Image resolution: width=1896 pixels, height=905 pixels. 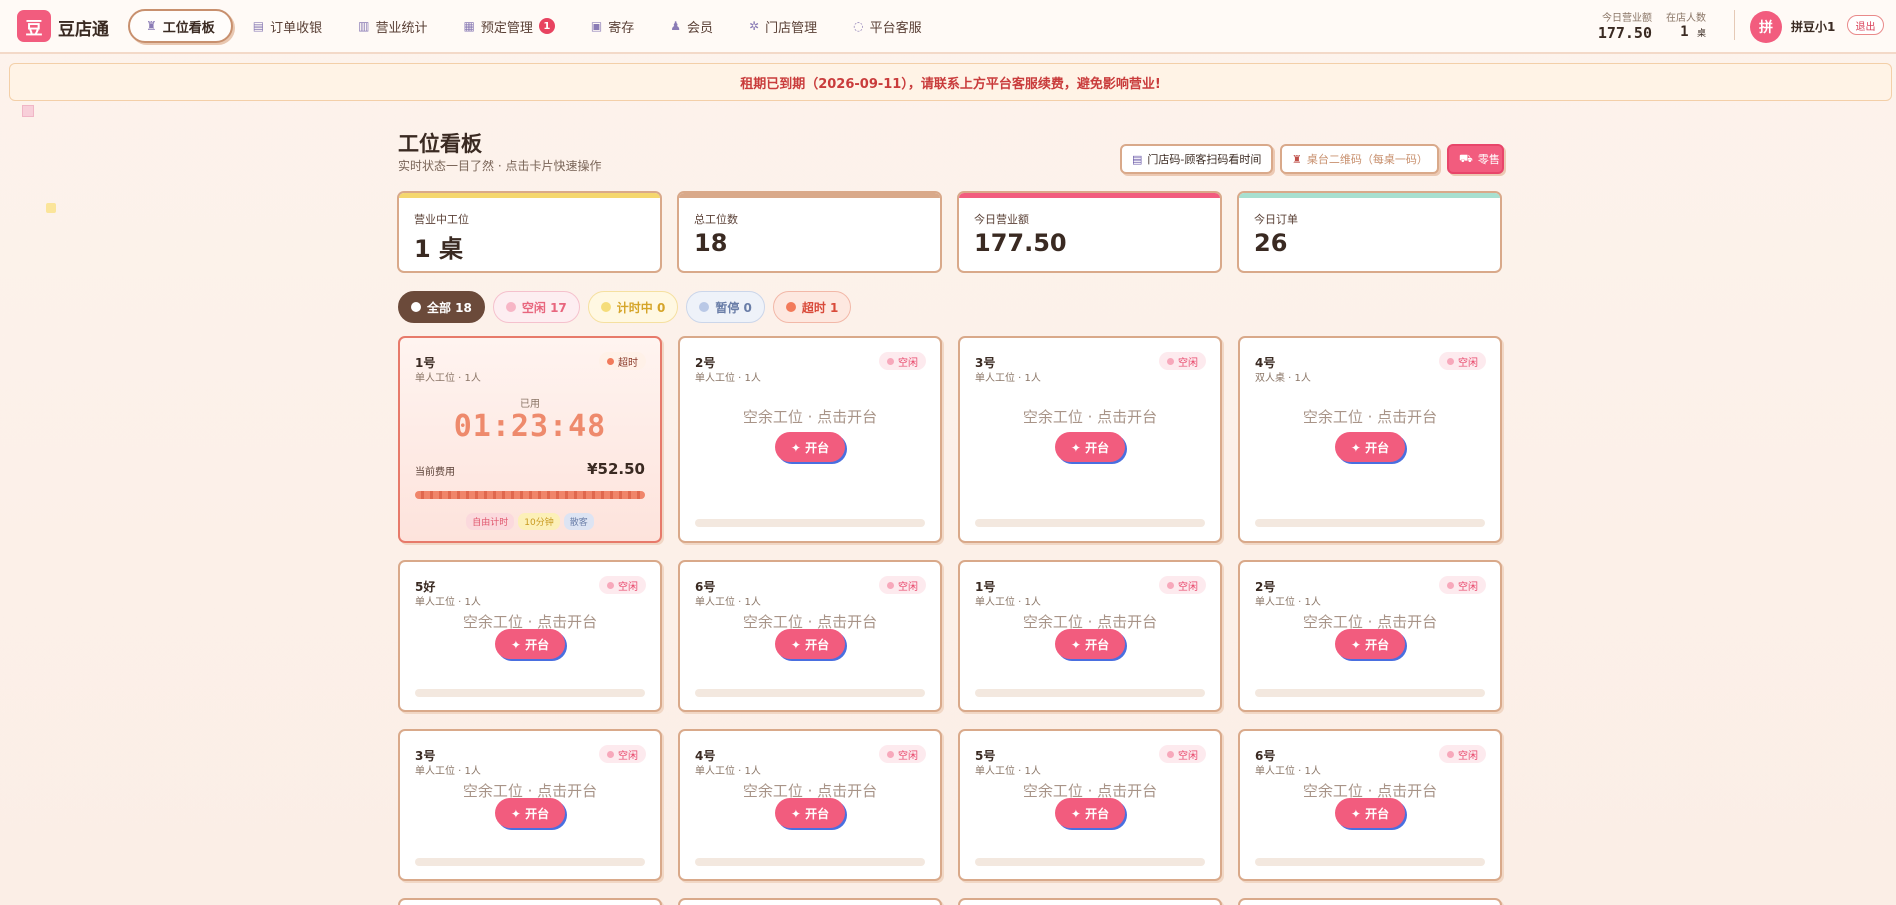 What do you see at coordinates (544, 307) in the screenshot?
I see `filter-label: 空闲 17` at bounding box center [544, 307].